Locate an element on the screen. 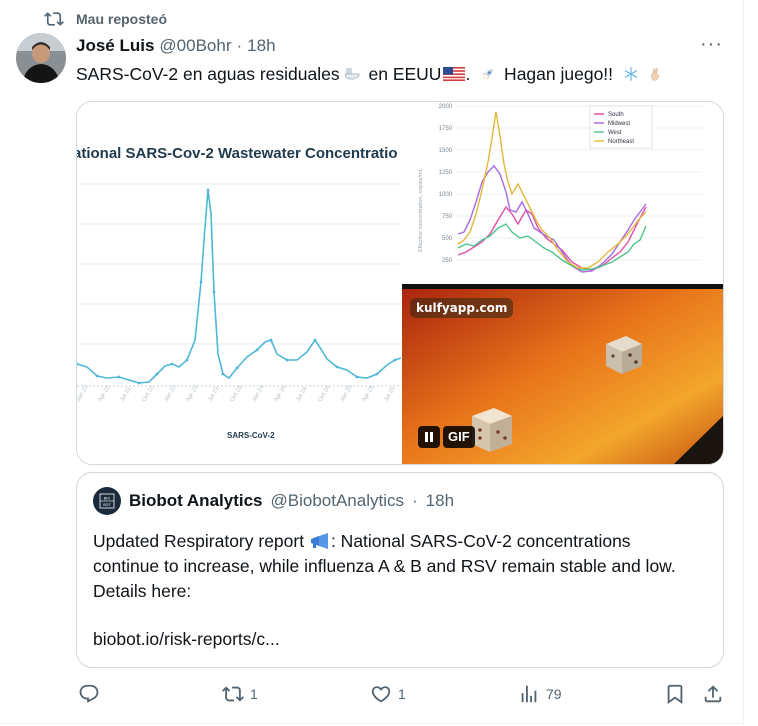  tweet-actions: 1 1 79 is located at coordinates (401, 696).